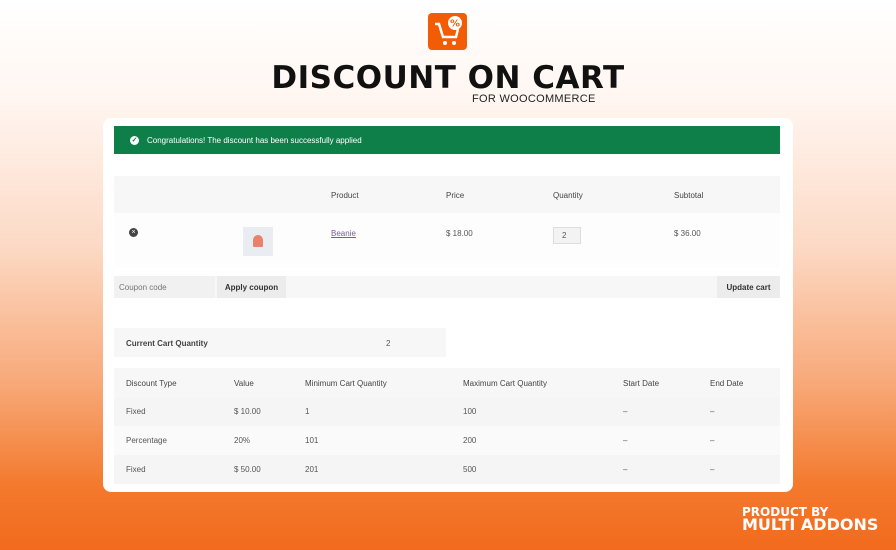 The height and width of the screenshot is (550, 896). Describe the element at coordinates (470, 469) in the screenshot. I see `discount-cell: 500` at that location.